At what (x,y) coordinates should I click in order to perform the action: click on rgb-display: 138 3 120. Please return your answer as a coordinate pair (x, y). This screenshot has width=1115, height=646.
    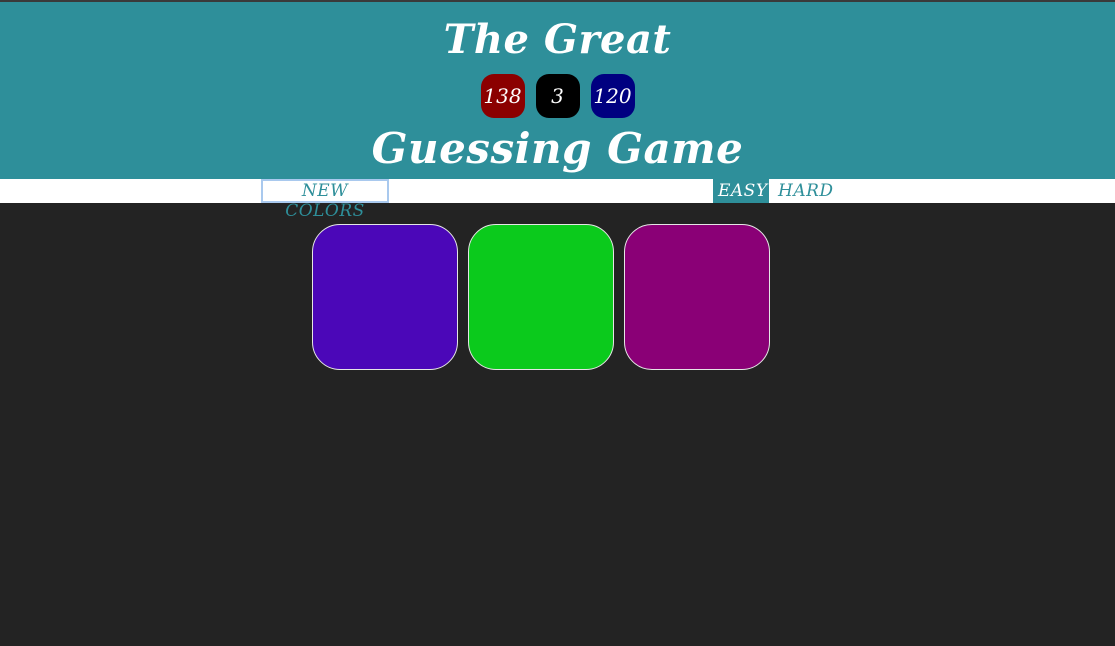
    Looking at the image, I should click on (557, 96).